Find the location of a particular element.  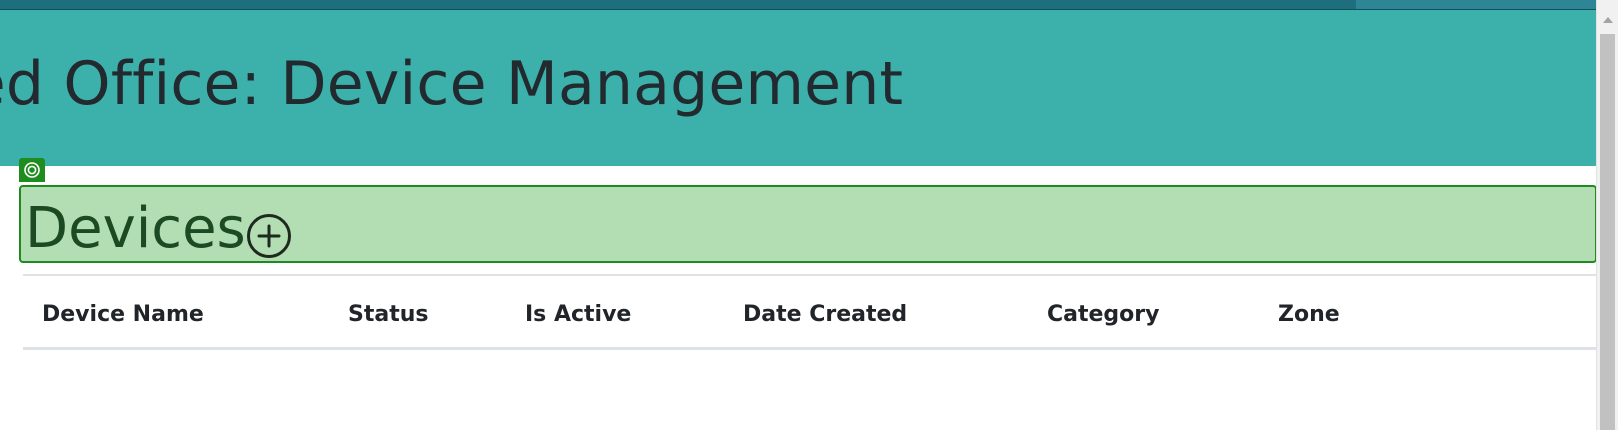

column-device-name: Device Name is located at coordinates (123, 314).